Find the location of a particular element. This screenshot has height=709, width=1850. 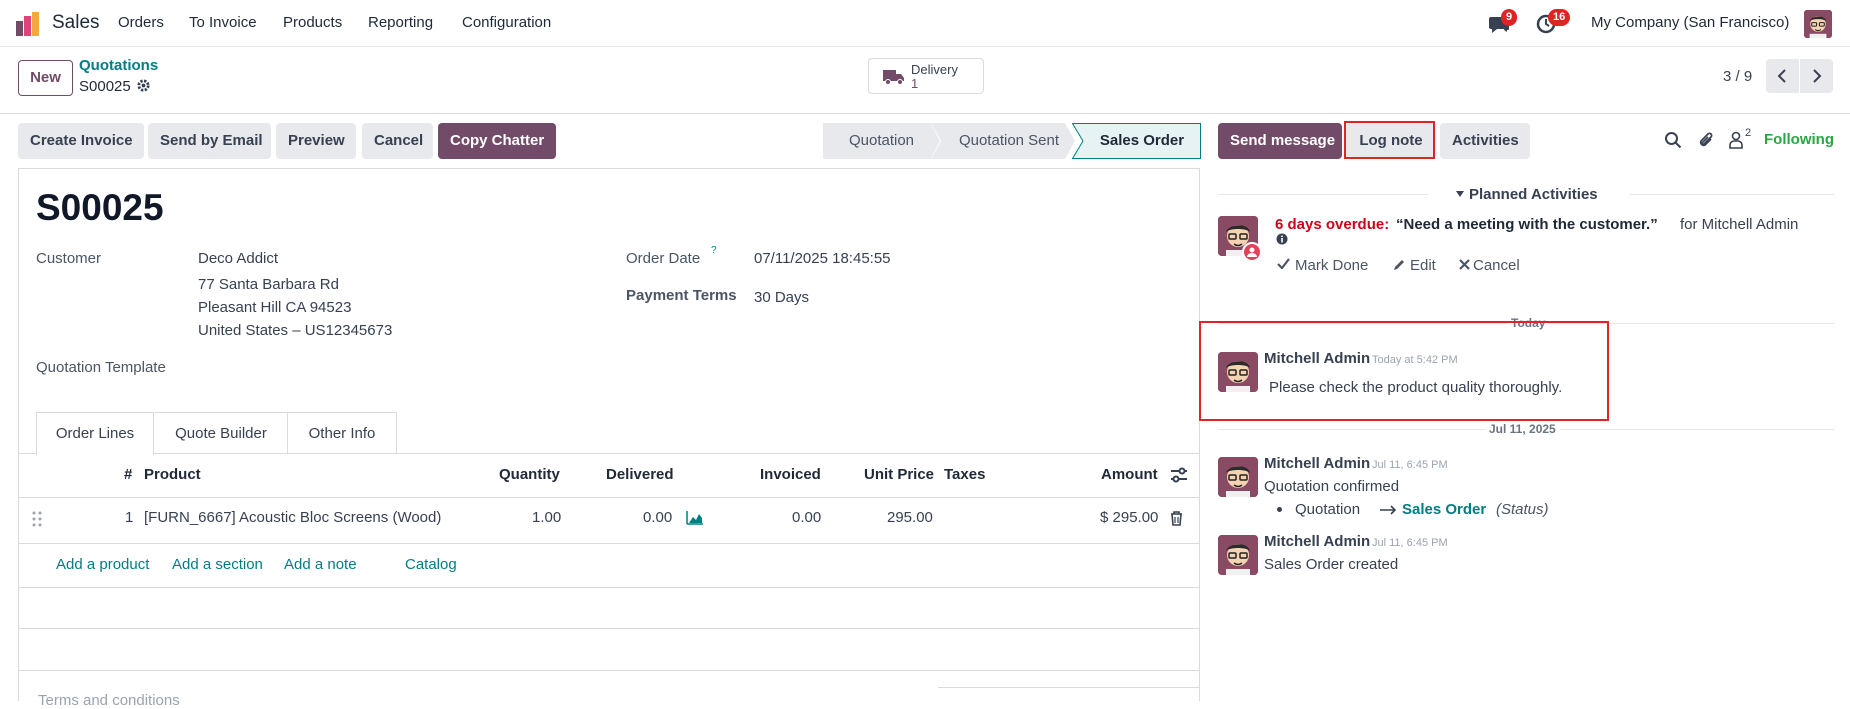

stage-sales-order-label: Sales Order is located at coordinates (1142, 140).